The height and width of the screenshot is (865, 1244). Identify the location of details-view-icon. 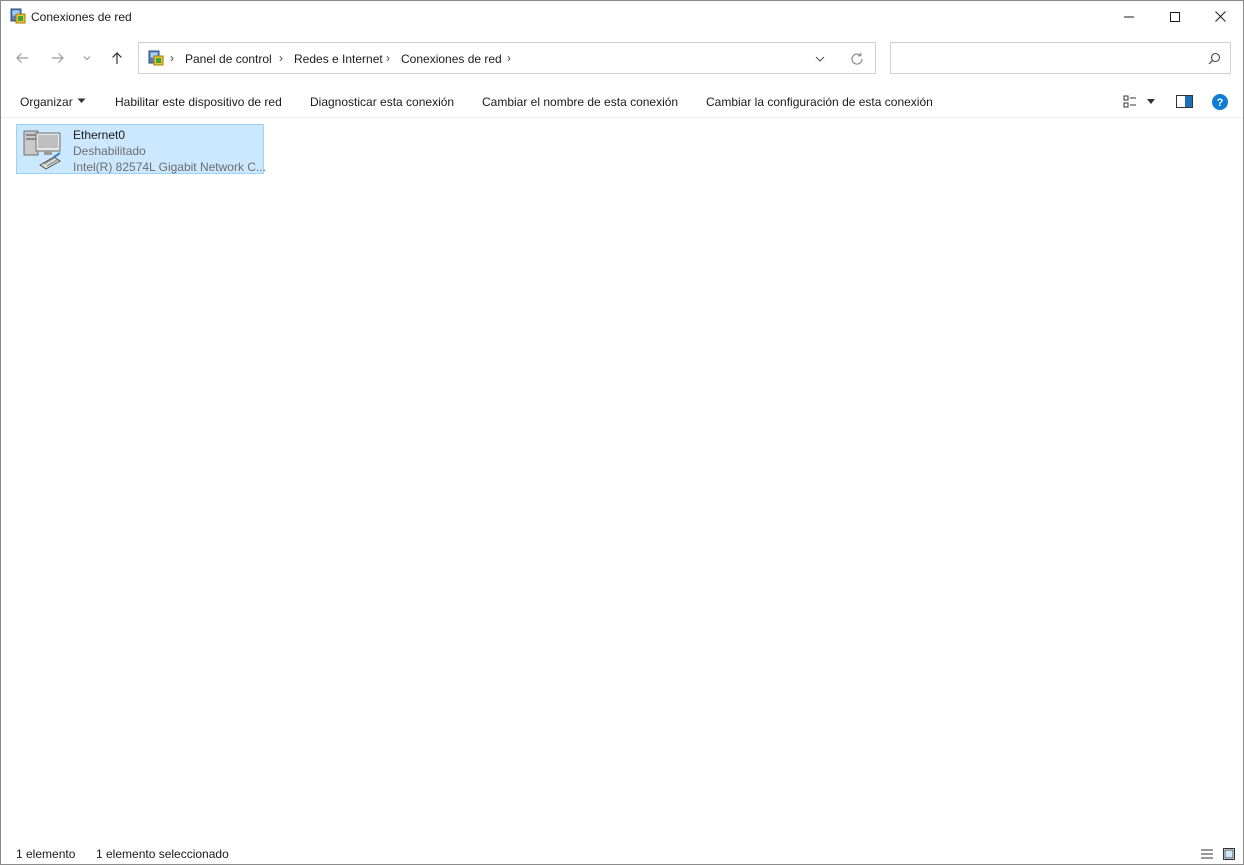
(1207, 854).